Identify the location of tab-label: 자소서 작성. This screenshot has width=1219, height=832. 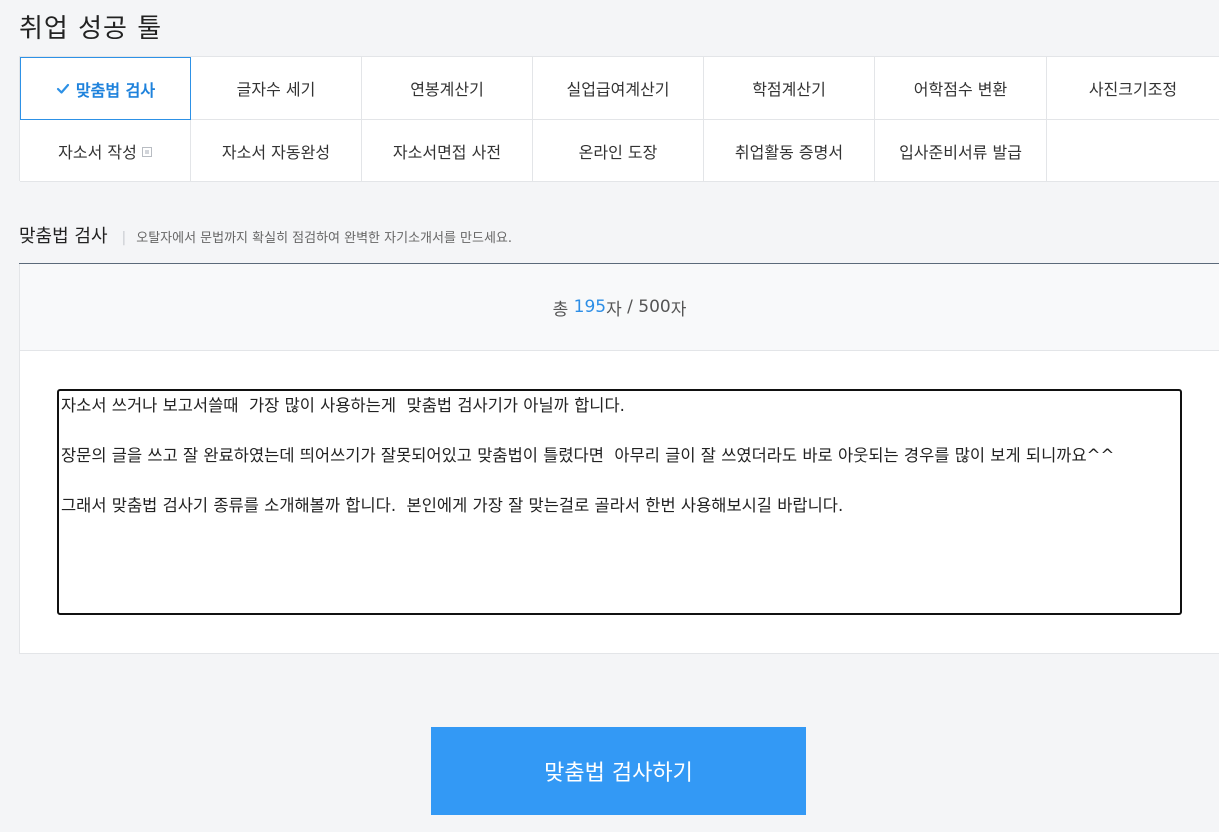
(97, 152).